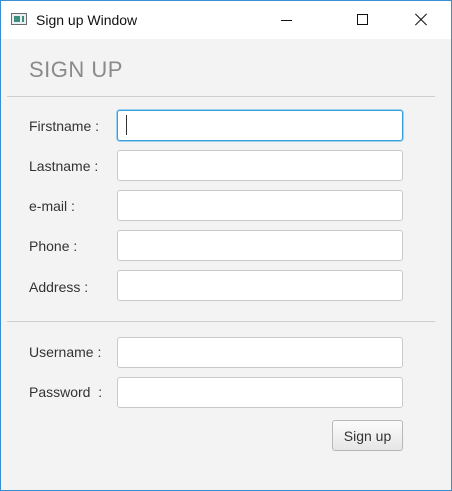 Image resolution: width=452 pixels, height=491 pixels. What do you see at coordinates (260, 205) in the screenshot?
I see `email-field` at bounding box center [260, 205].